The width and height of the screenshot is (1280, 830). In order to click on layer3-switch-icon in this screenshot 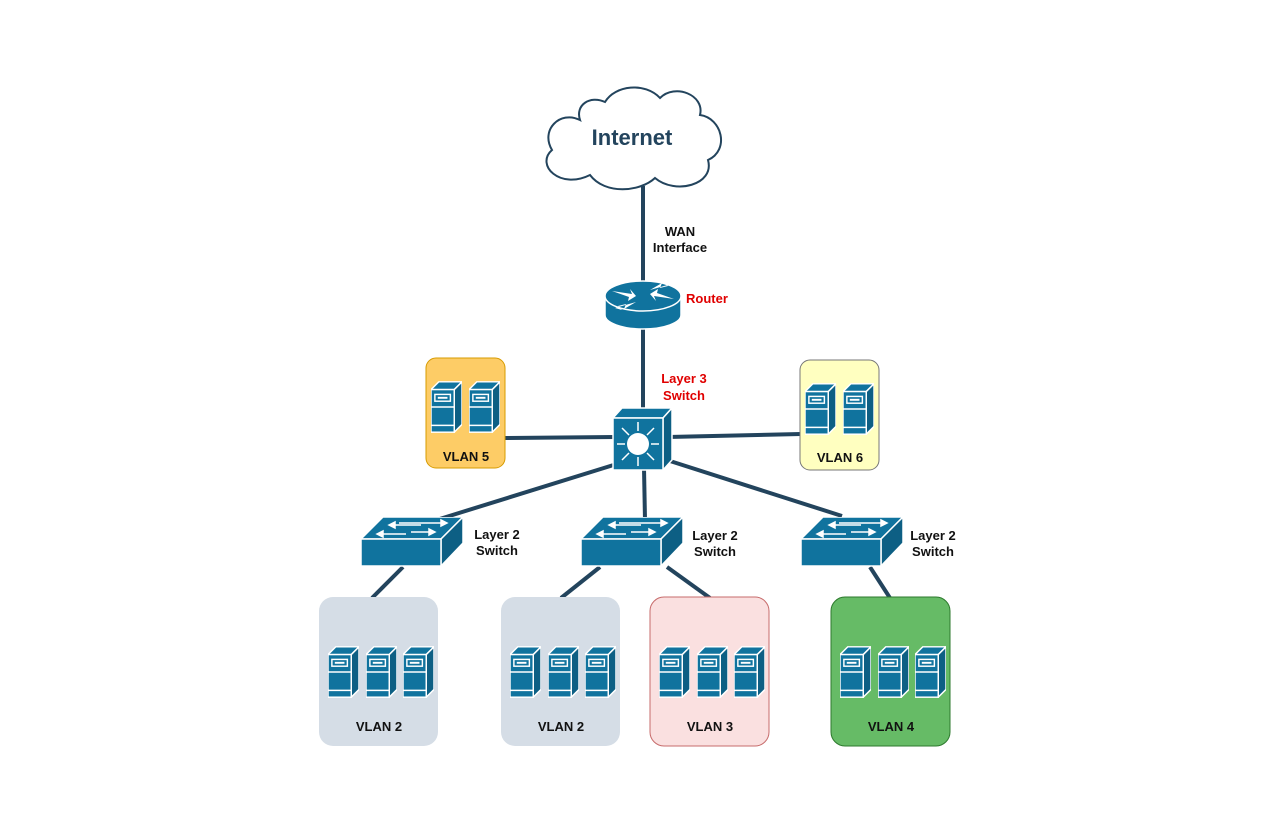, I will do `click(642, 439)`.